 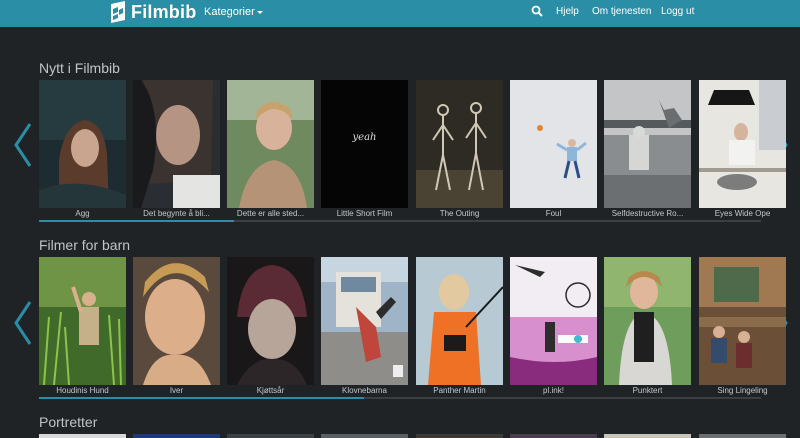 I want to click on film-card: Panther Martin, so click(x=459, y=326).